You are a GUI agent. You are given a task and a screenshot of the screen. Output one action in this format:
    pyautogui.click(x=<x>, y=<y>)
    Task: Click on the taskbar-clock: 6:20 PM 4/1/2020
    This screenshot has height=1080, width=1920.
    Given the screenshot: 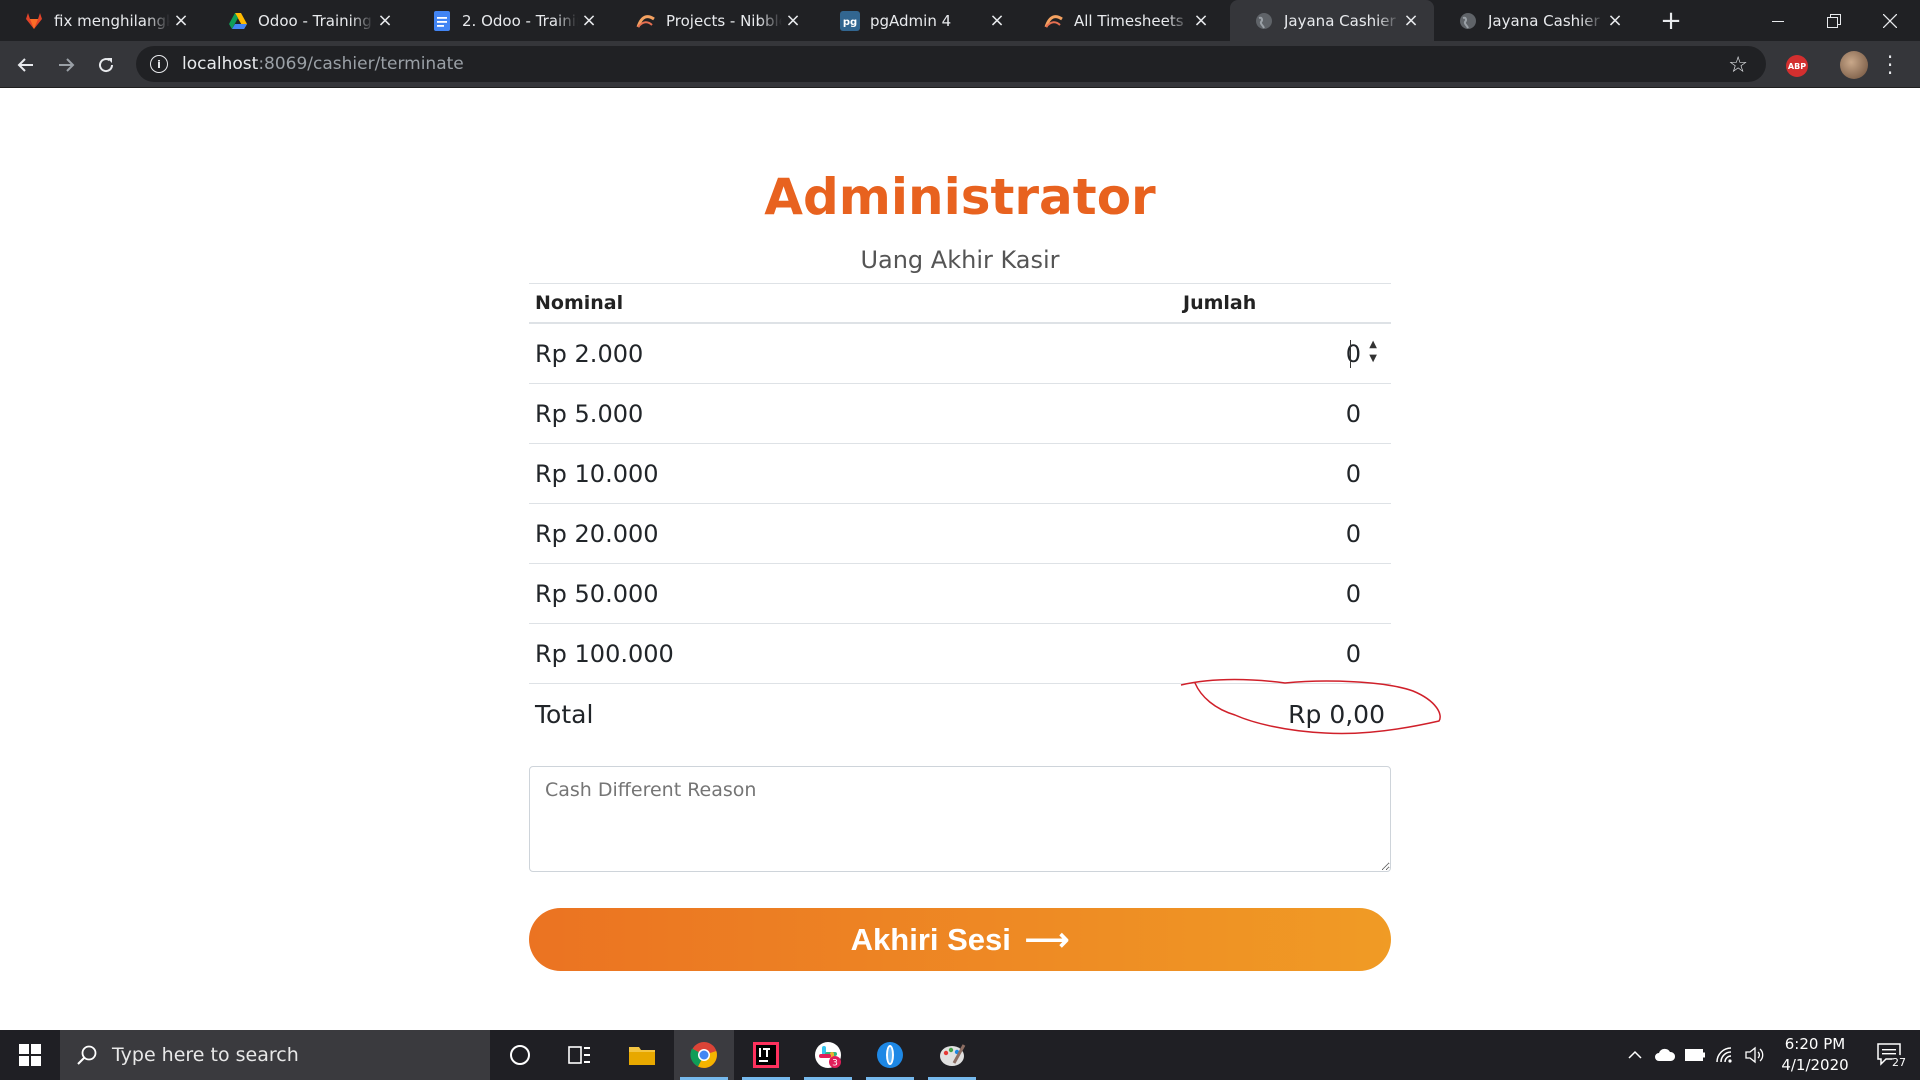 What is the action you would take?
    pyautogui.click(x=1815, y=1055)
    